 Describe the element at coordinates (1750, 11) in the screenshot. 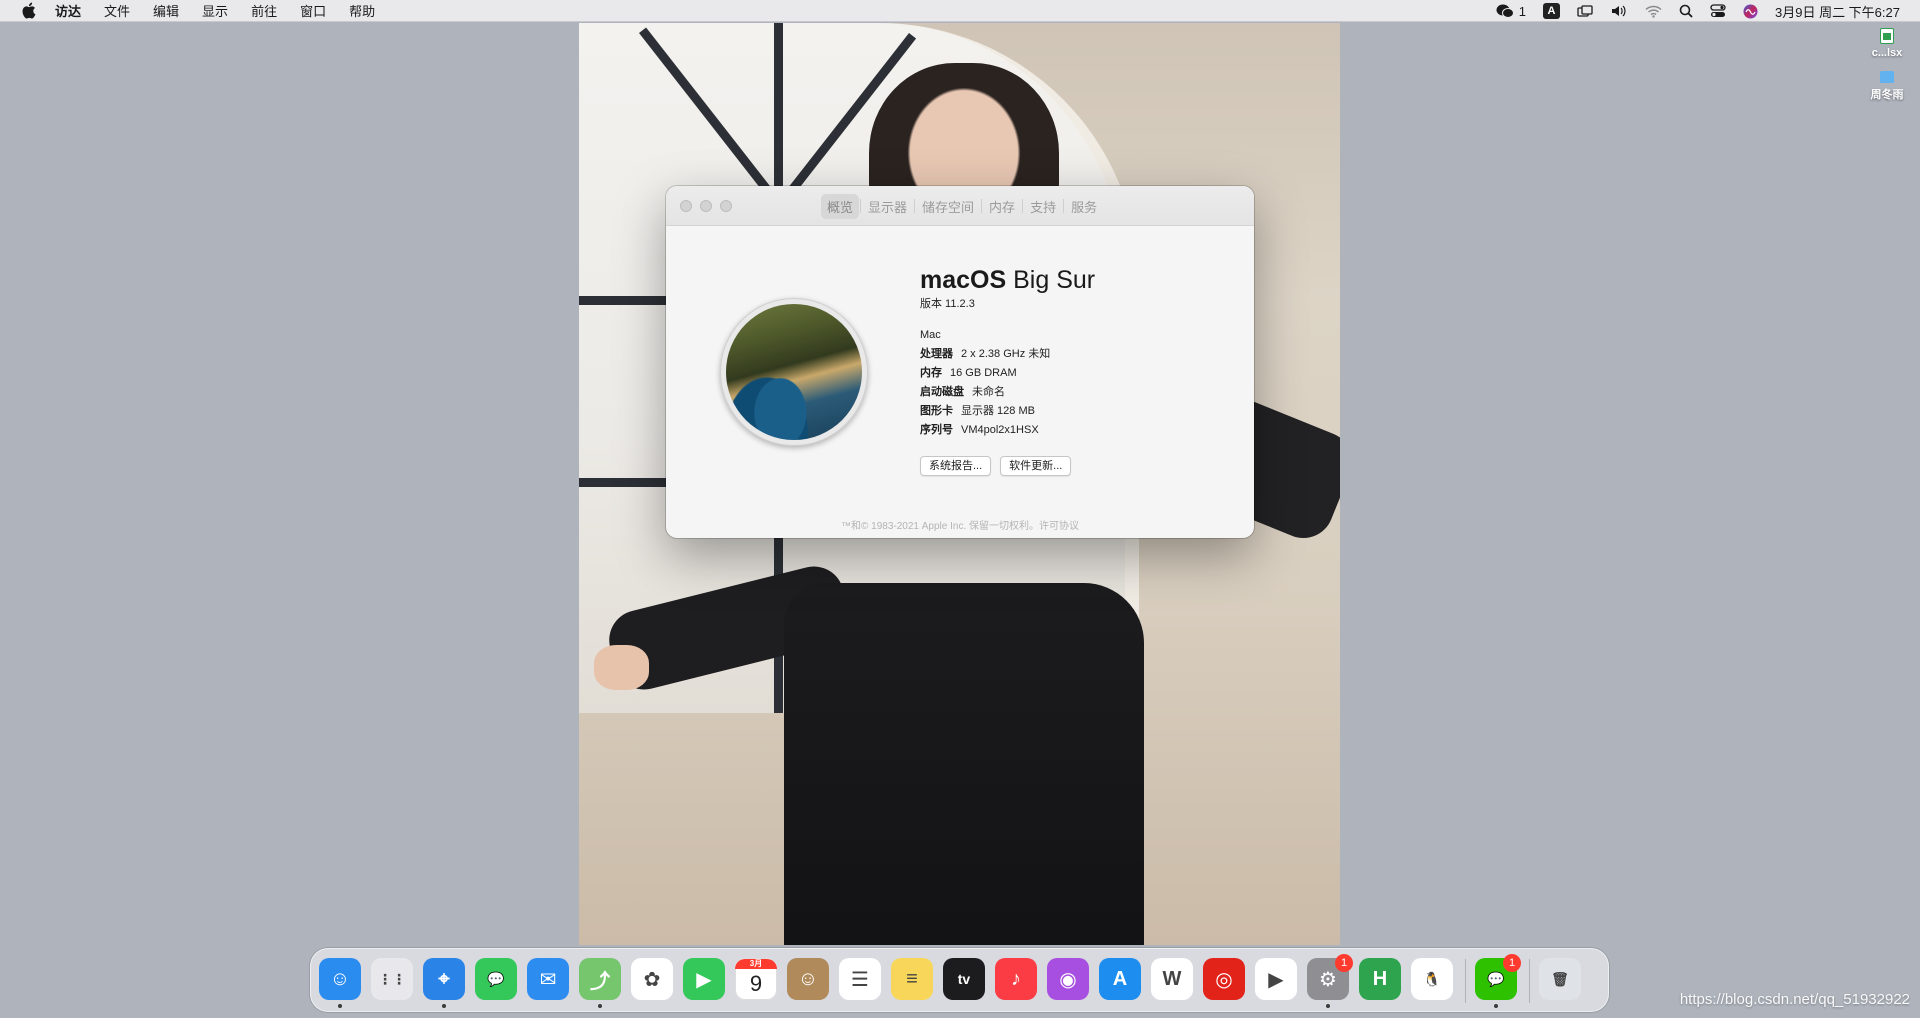

I see `siri-icon` at that location.